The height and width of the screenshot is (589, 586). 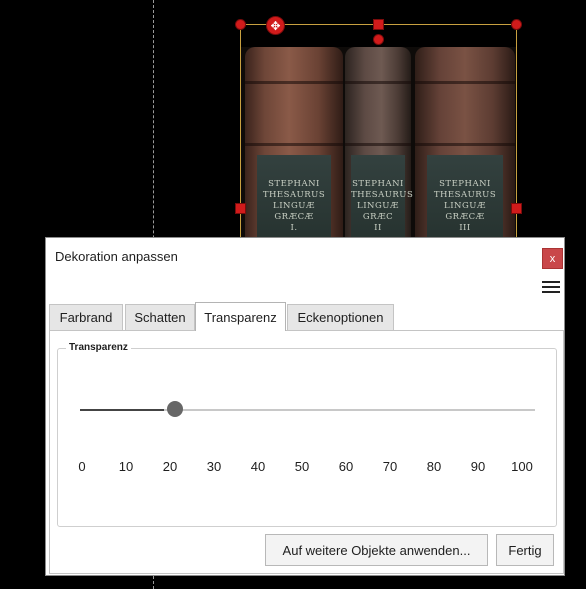 What do you see at coordinates (378, 39) in the screenshot?
I see `rotate-handle` at bounding box center [378, 39].